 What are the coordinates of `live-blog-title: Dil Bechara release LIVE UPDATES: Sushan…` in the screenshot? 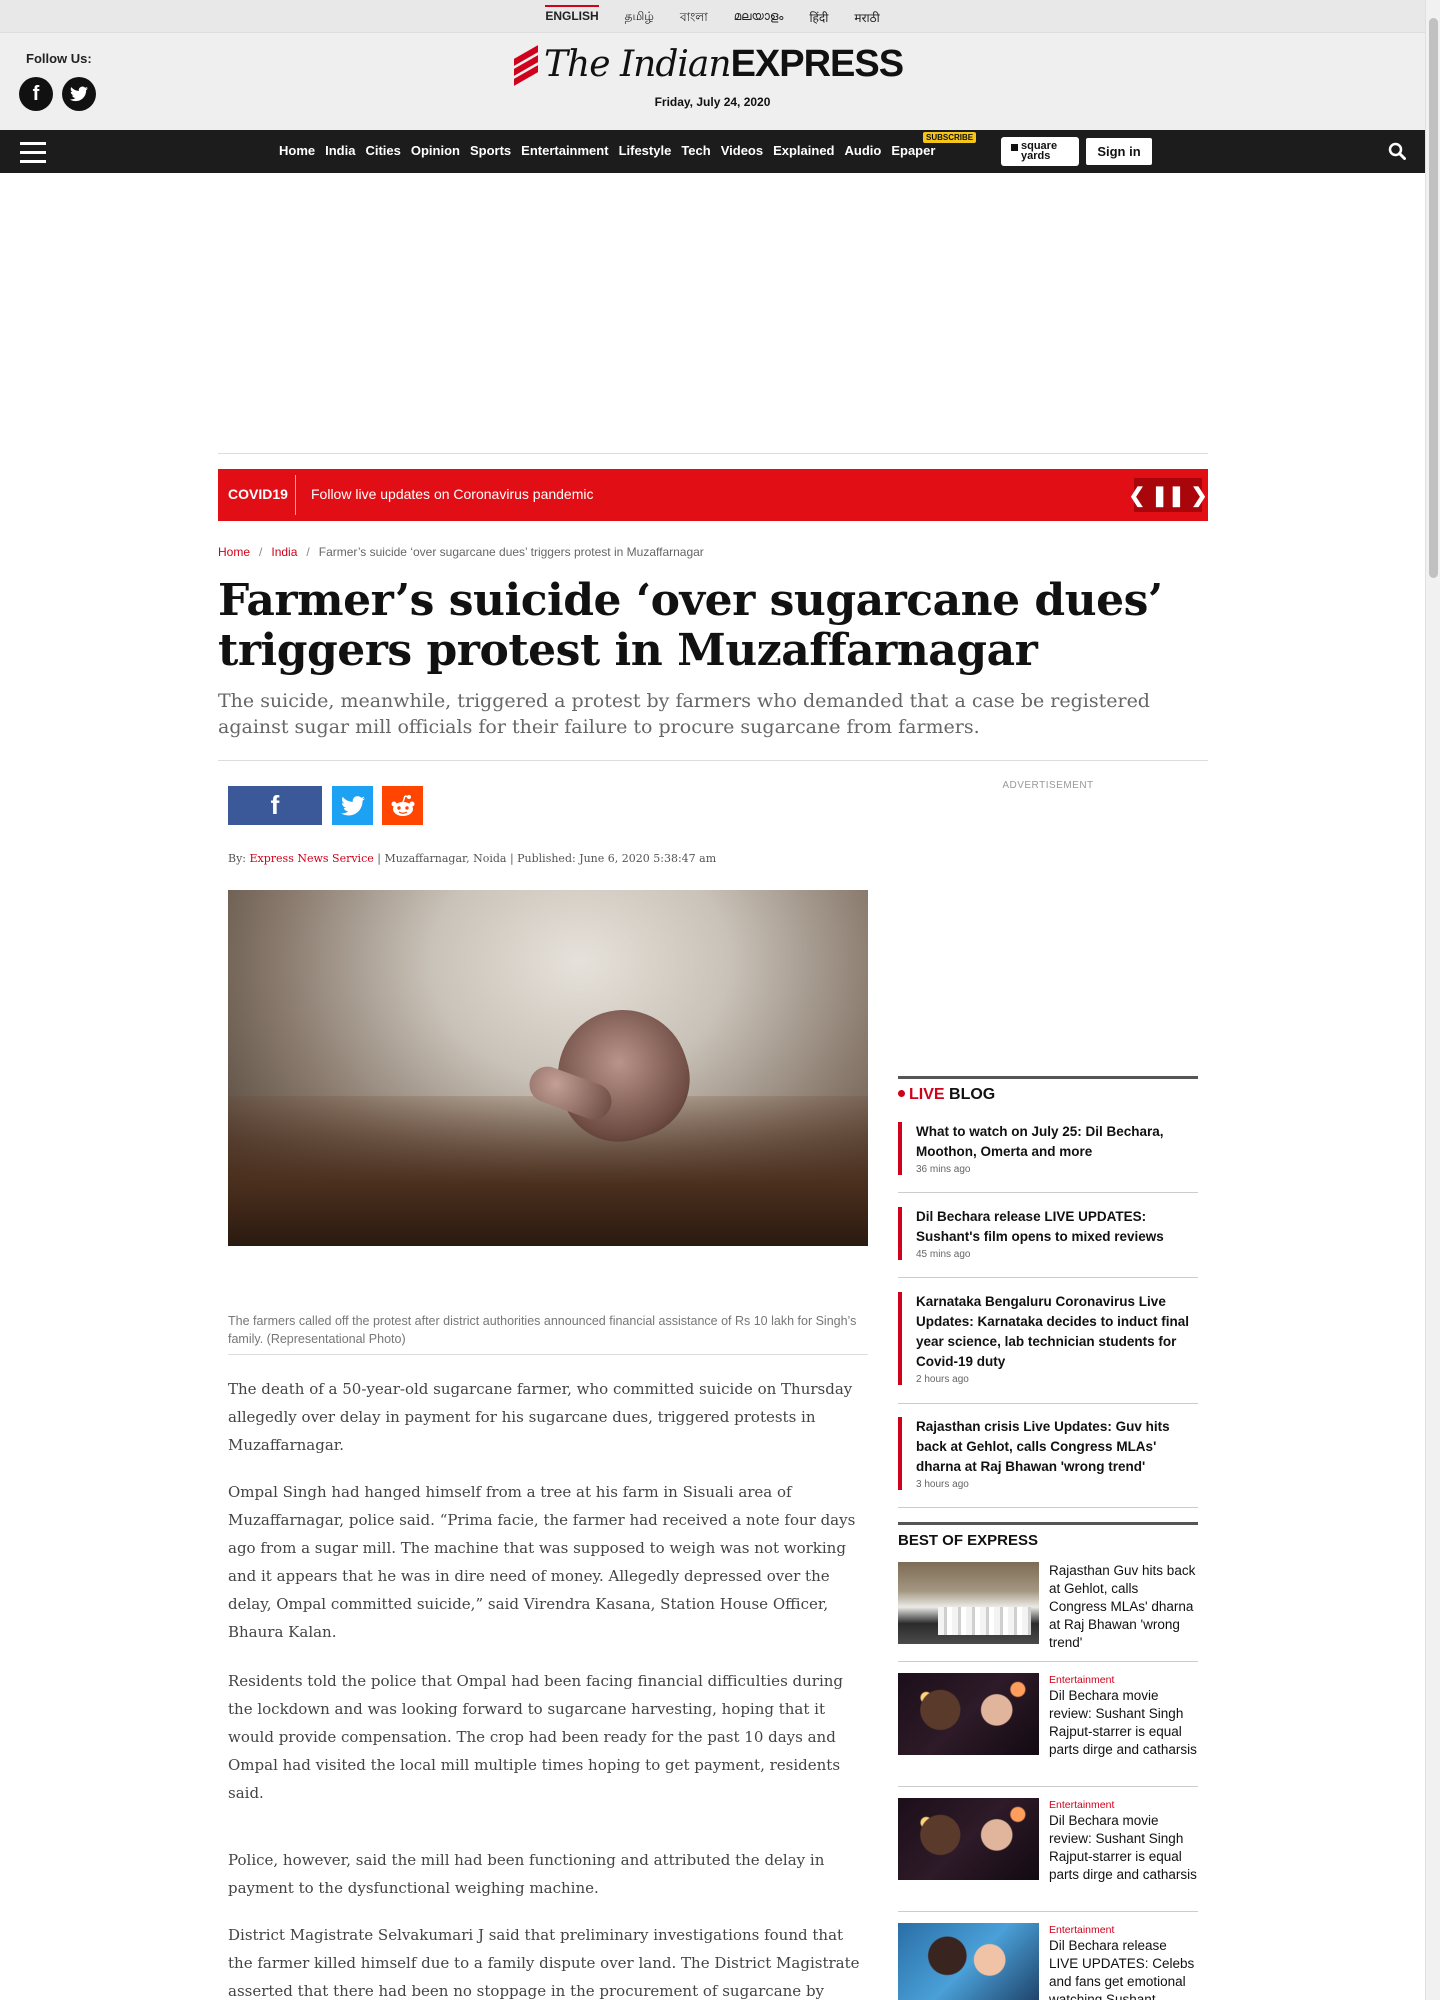 It's located at (1057, 1227).